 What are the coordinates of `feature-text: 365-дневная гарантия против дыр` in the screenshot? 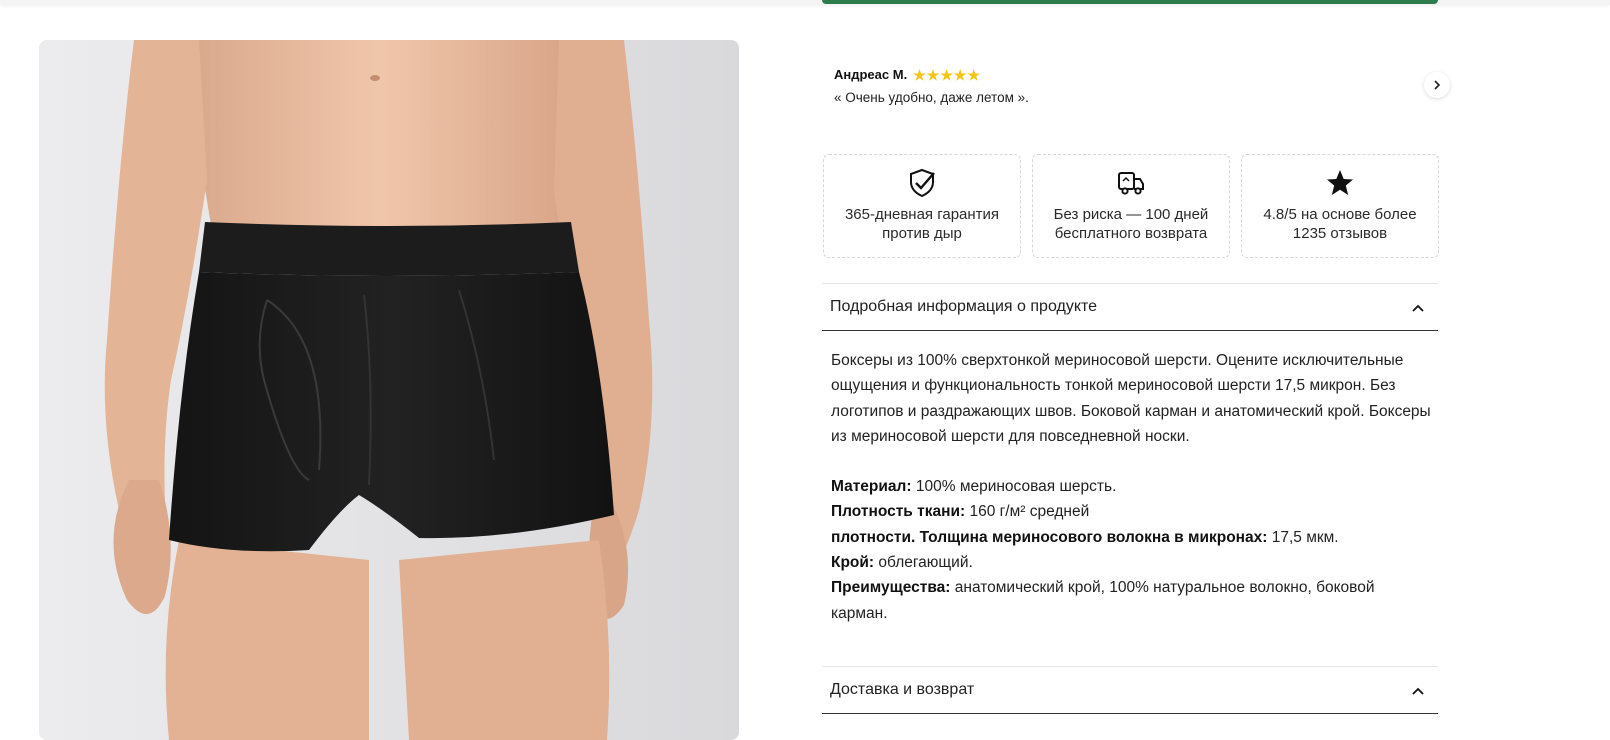 It's located at (922, 224).